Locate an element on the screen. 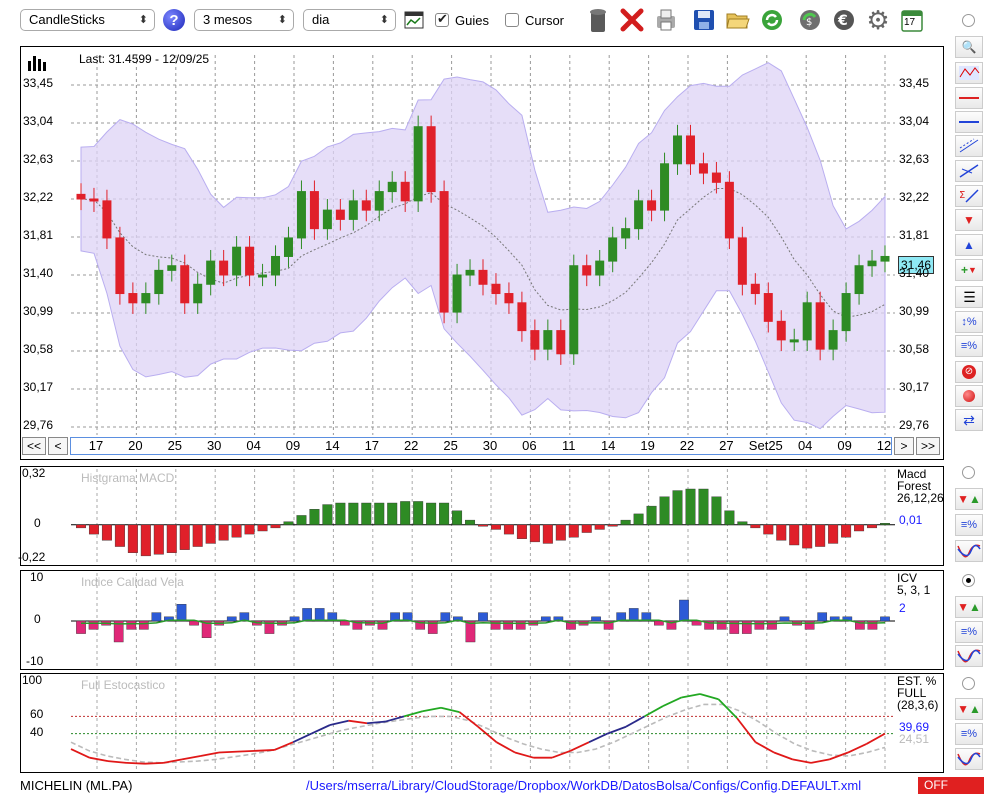 This screenshot has width=1000, height=800. horizontal-red-line-button is located at coordinates (969, 98).